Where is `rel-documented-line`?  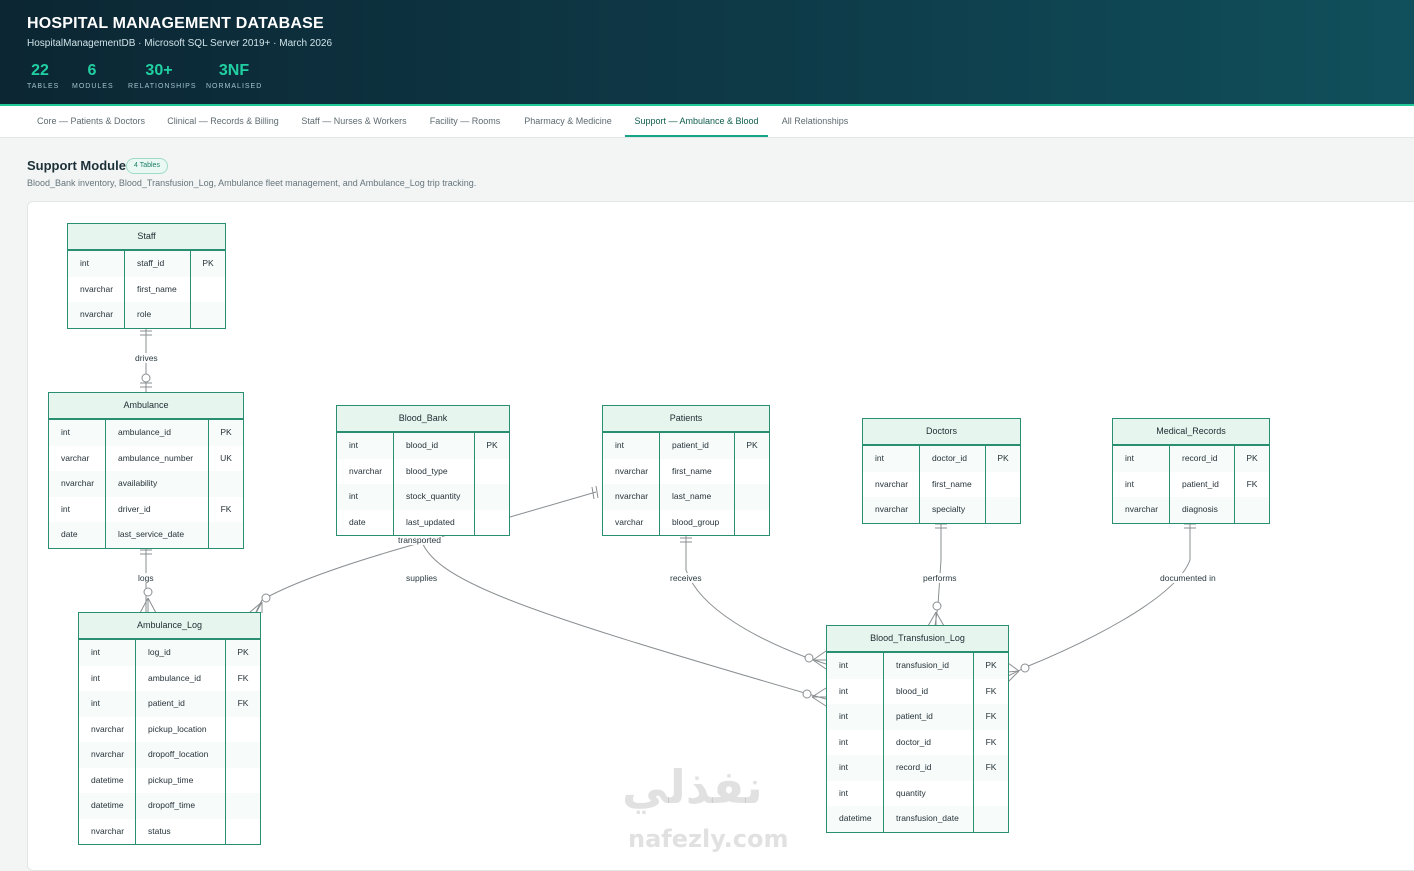
rel-documented-line is located at coordinates (1099, 599).